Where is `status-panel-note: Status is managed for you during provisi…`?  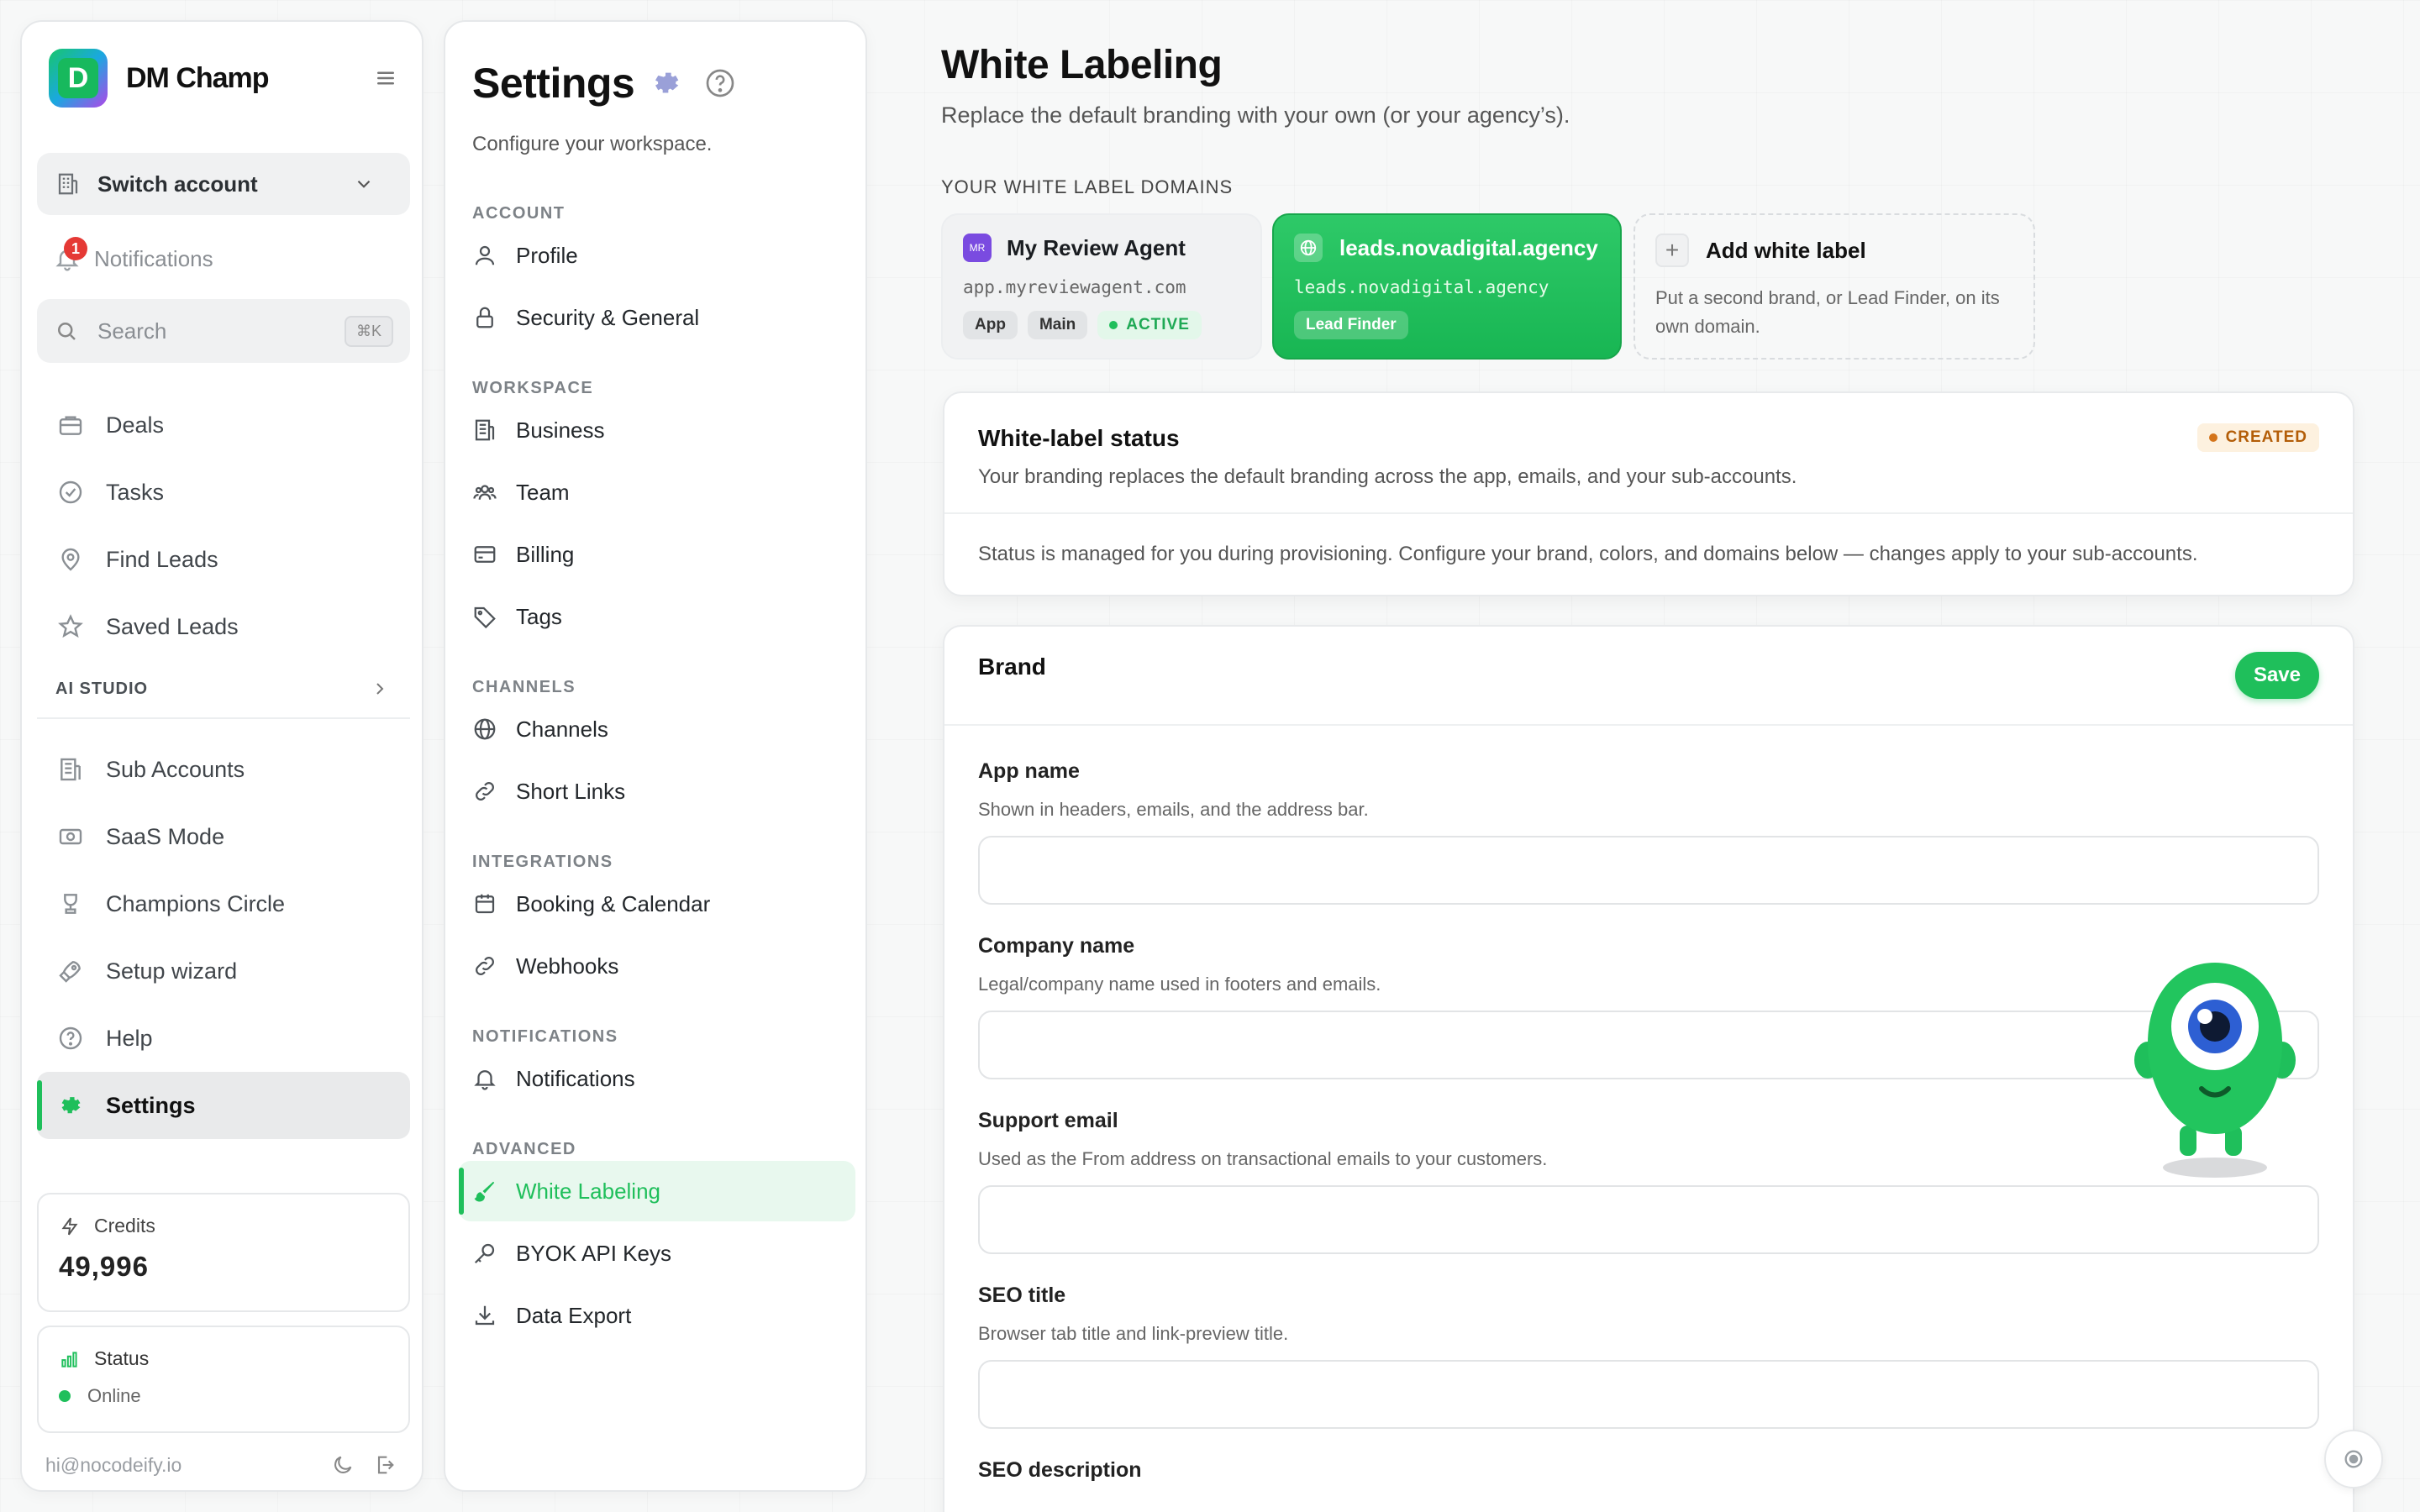 status-panel-note: Status is managed for you during provisi… is located at coordinates (1588, 554).